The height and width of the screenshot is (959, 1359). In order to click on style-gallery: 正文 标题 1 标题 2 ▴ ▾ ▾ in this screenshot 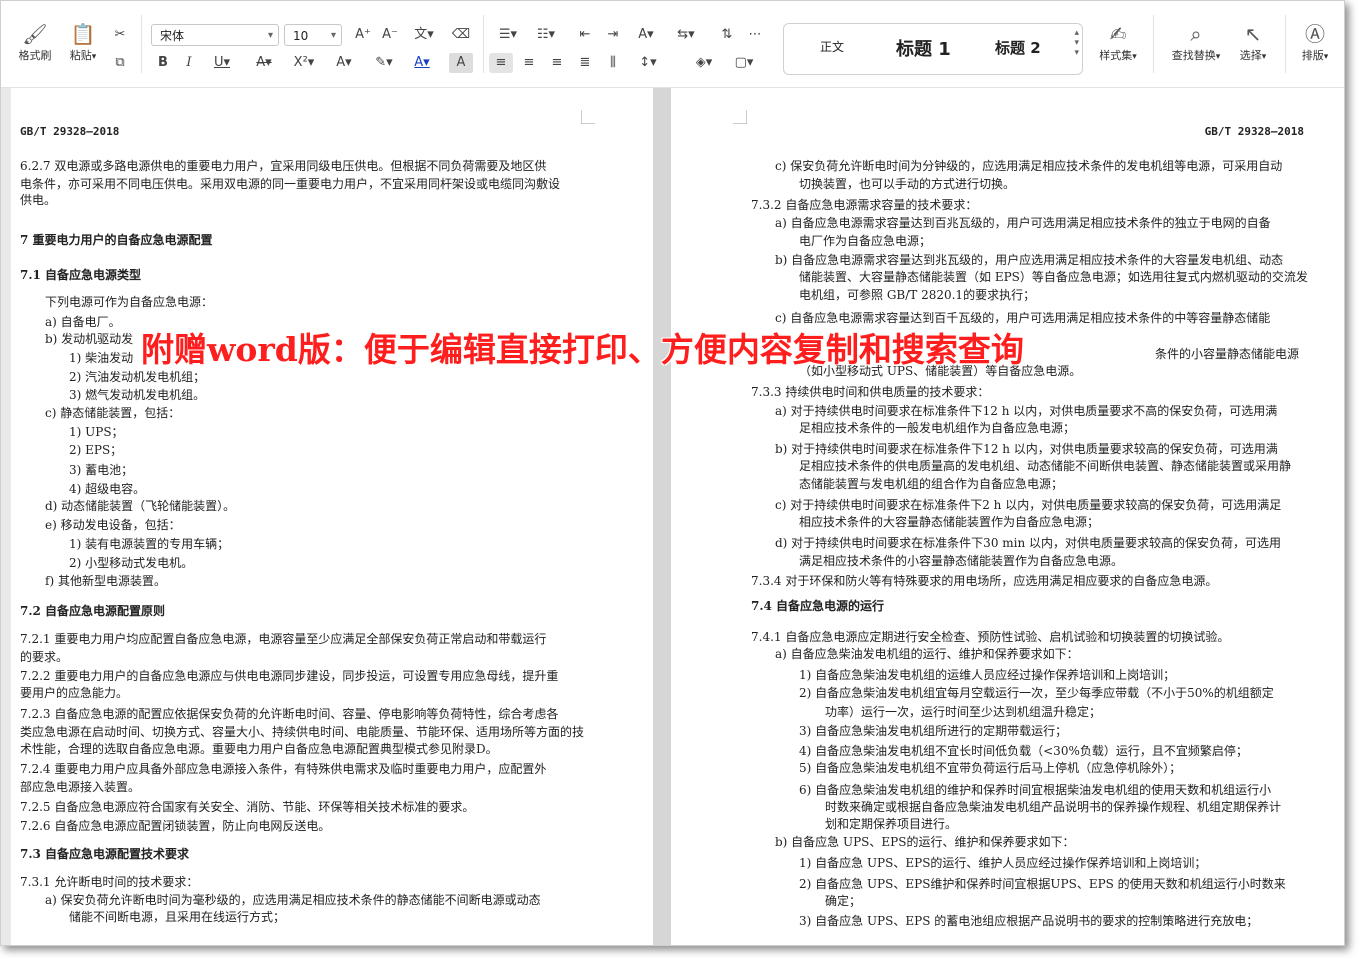, I will do `click(933, 49)`.